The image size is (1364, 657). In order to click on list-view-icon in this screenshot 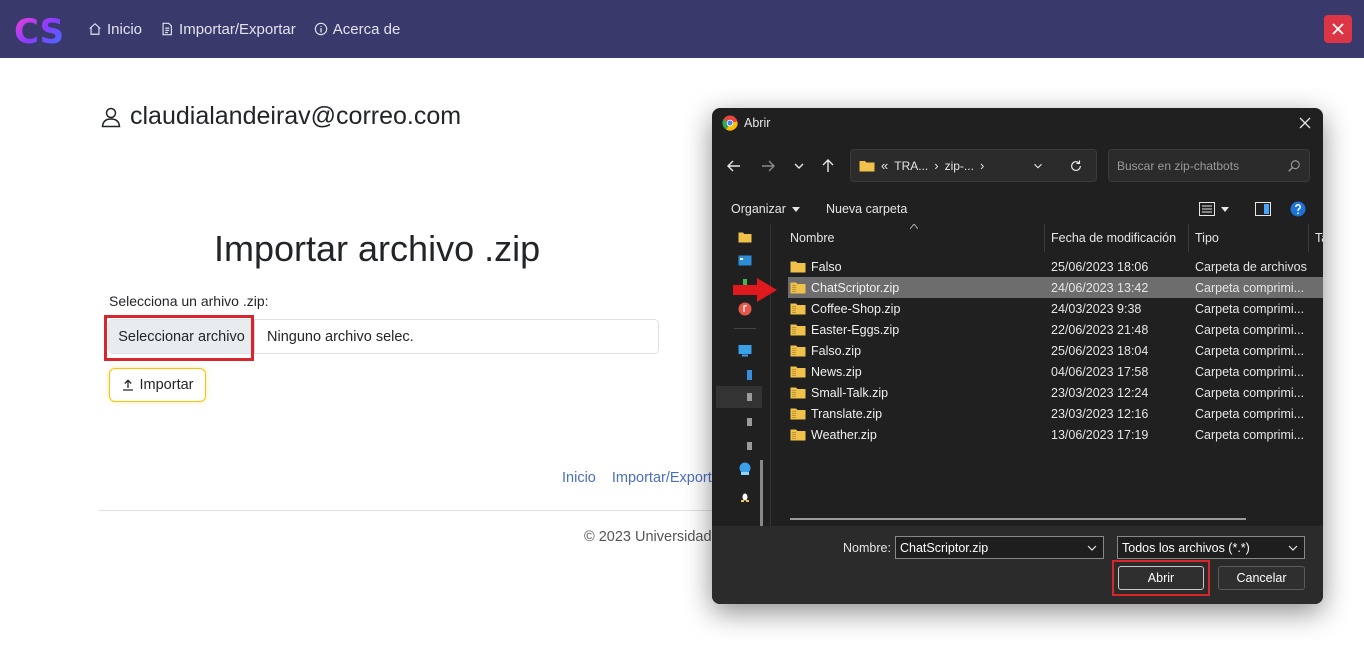, I will do `click(1207, 209)`.